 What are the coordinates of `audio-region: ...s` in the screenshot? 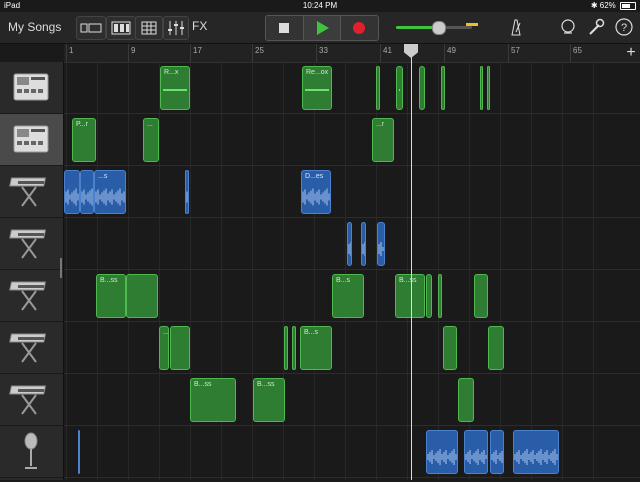 It's located at (110, 192).